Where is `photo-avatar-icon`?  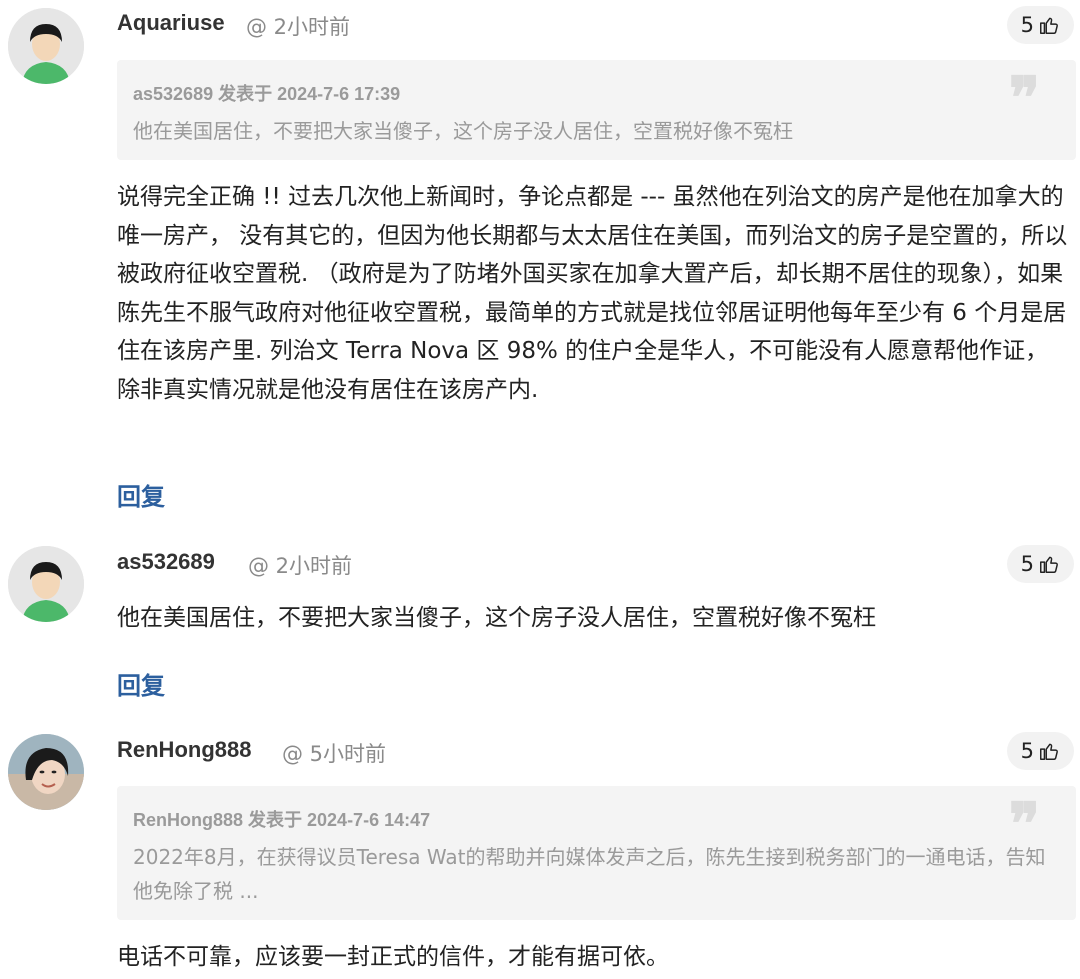
photo-avatar-icon is located at coordinates (46, 772).